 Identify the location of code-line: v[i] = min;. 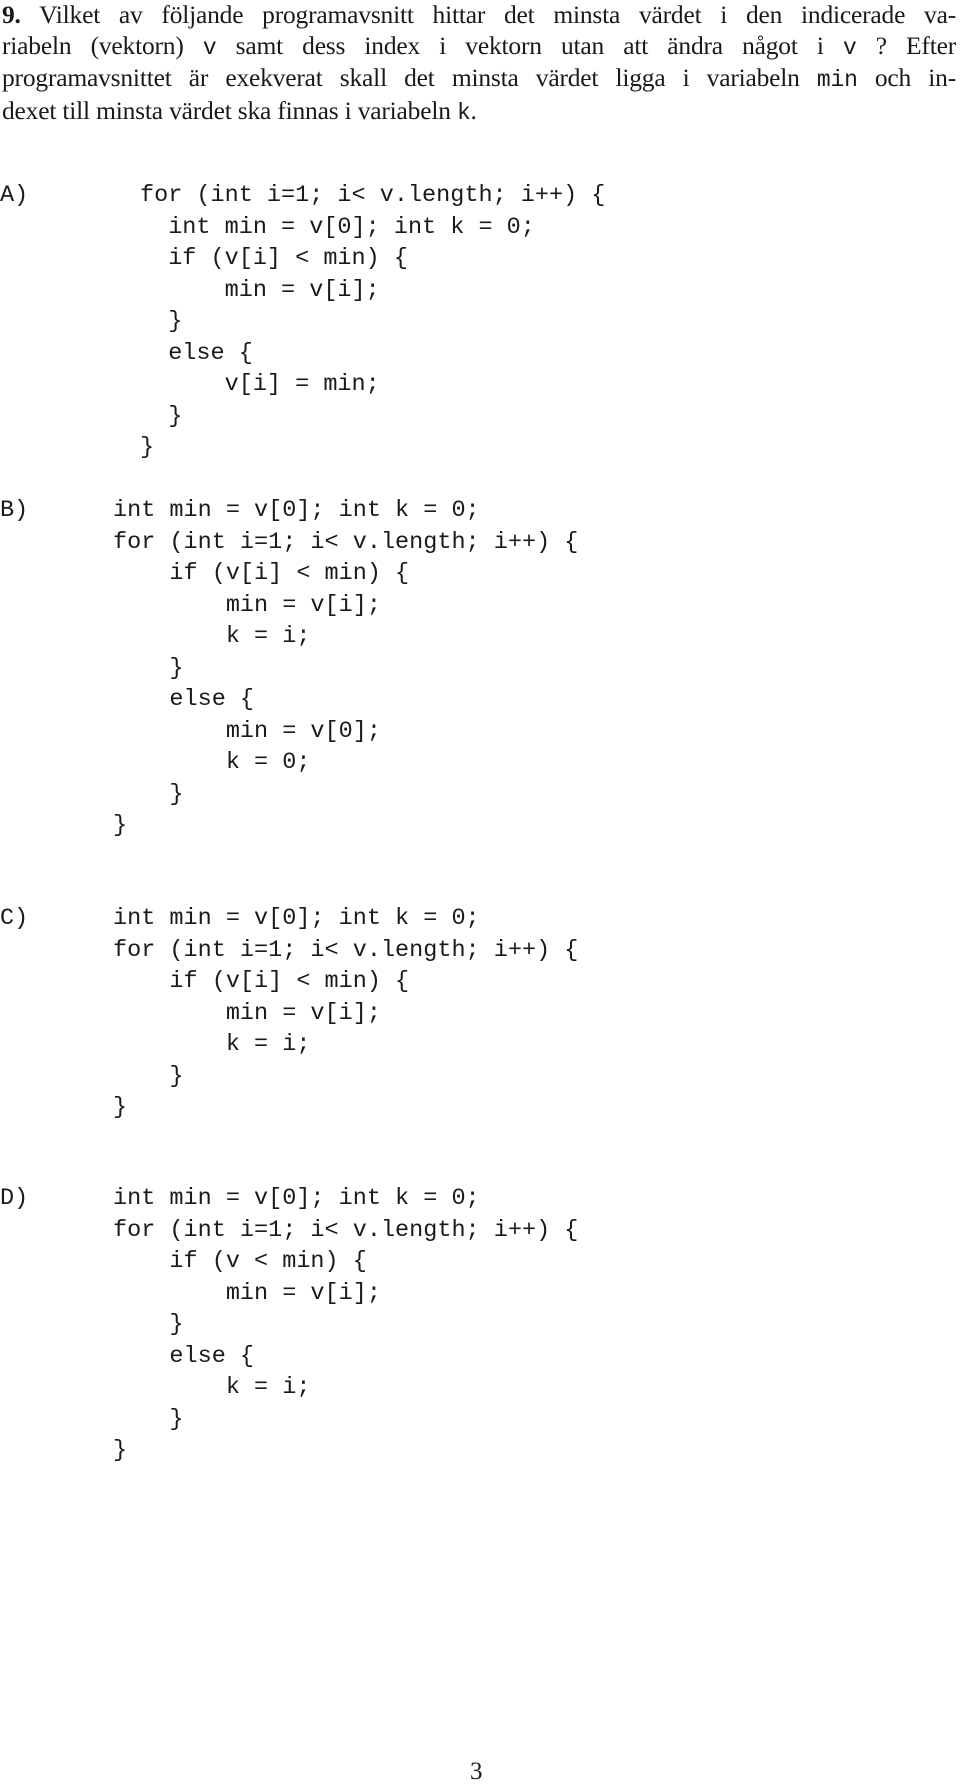
(260, 384).